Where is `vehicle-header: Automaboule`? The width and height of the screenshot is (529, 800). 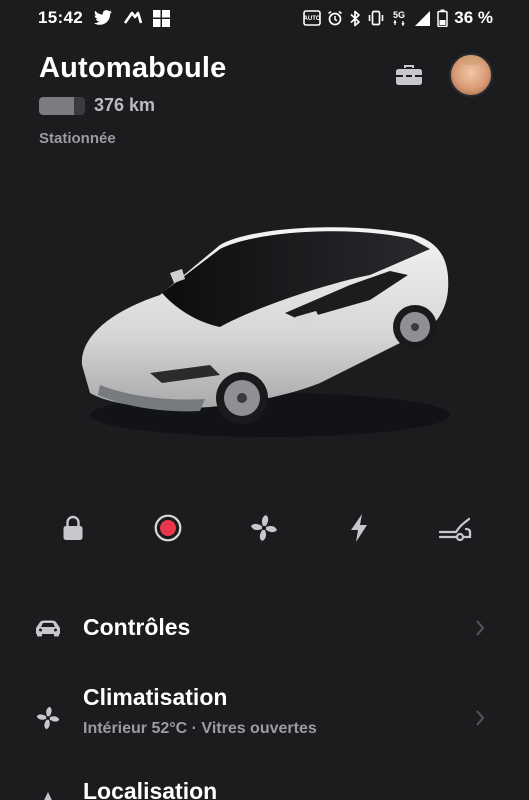 vehicle-header: Automaboule is located at coordinates (132, 68).